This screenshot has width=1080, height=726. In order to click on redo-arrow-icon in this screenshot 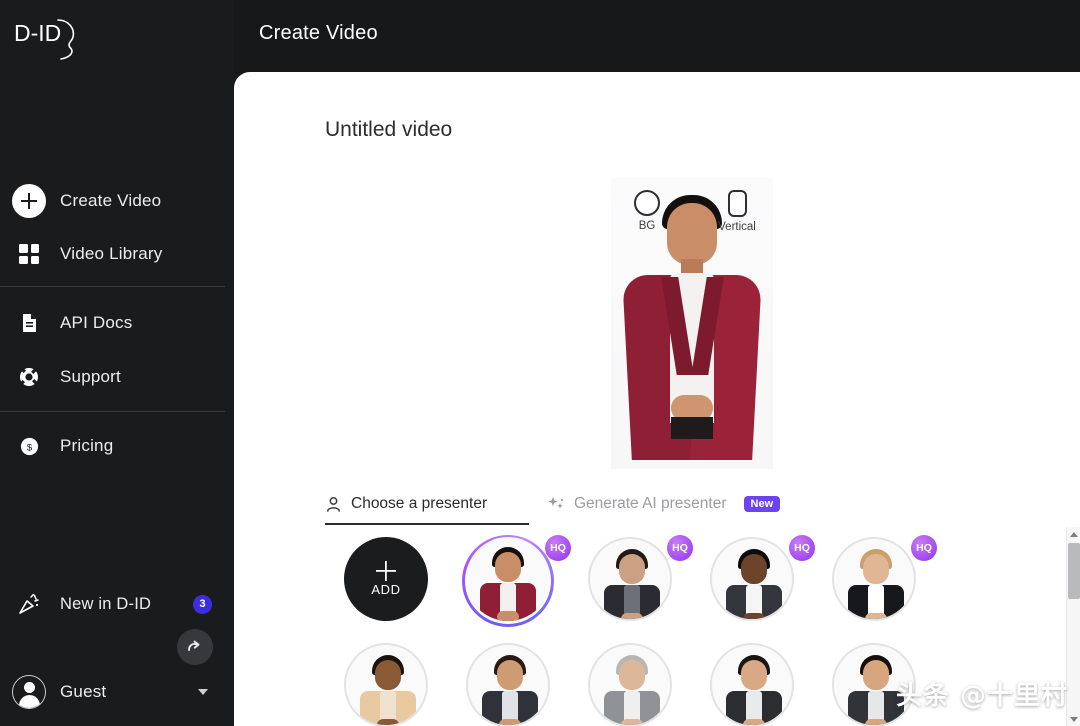, I will do `click(194, 645)`.